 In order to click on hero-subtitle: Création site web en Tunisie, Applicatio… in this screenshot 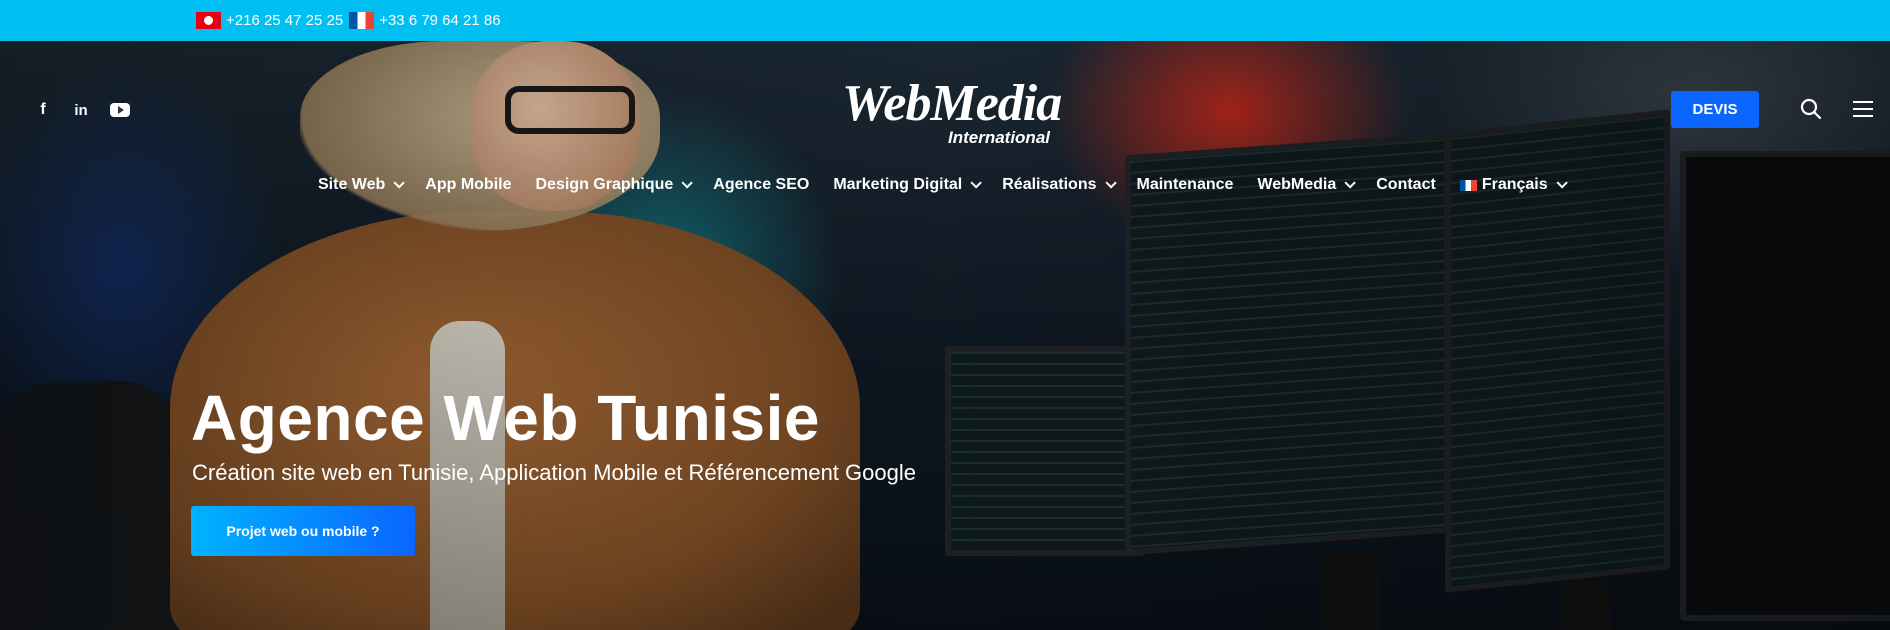, I will do `click(554, 472)`.